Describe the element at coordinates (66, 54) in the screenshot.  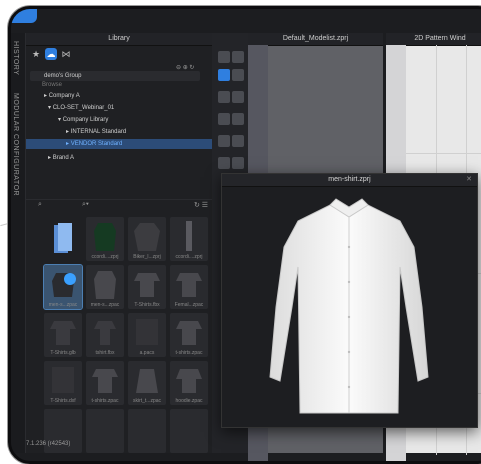
I see `collection-icon: ⋈` at that location.